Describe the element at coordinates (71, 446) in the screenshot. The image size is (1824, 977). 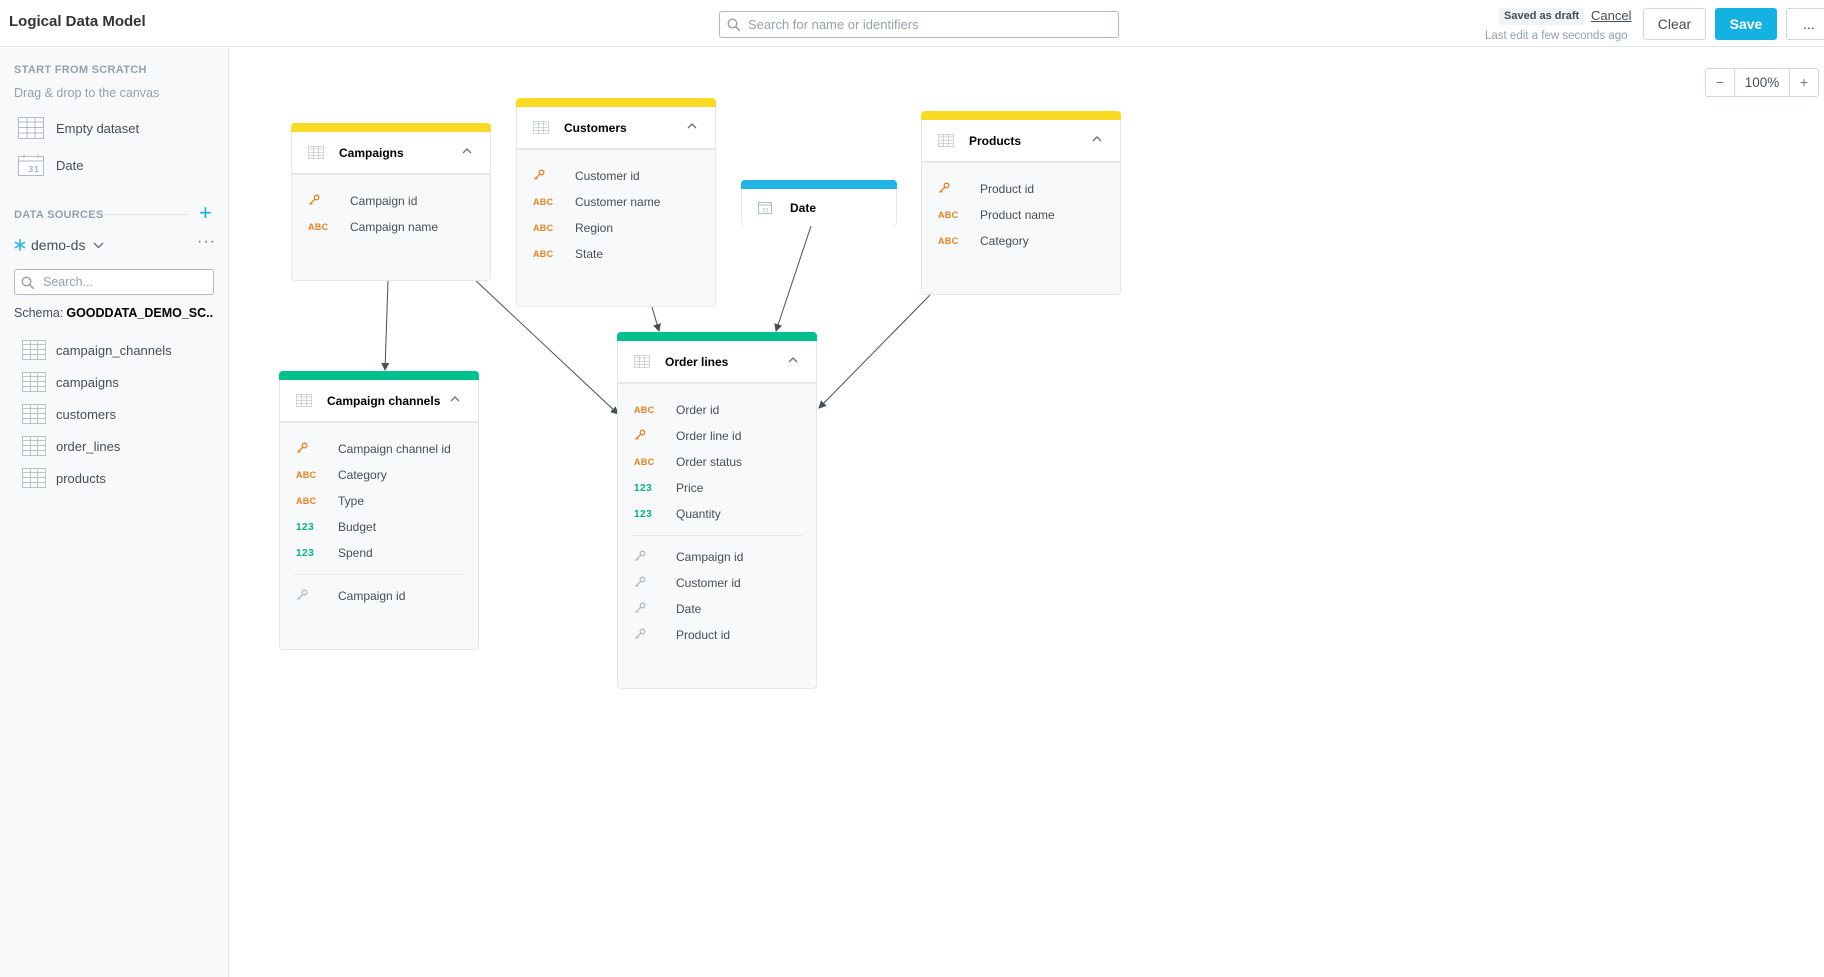
I see `source-table-item: order_lines` at that location.